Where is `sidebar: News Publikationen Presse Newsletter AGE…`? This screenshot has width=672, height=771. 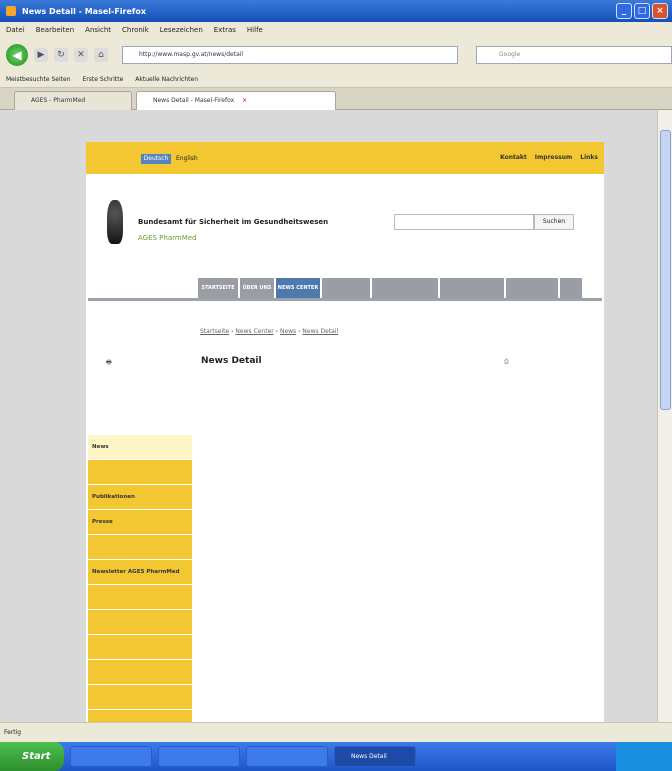
sidebar: News Publikationen Presse Newsletter AGE… is located at coordinates (140, 585).